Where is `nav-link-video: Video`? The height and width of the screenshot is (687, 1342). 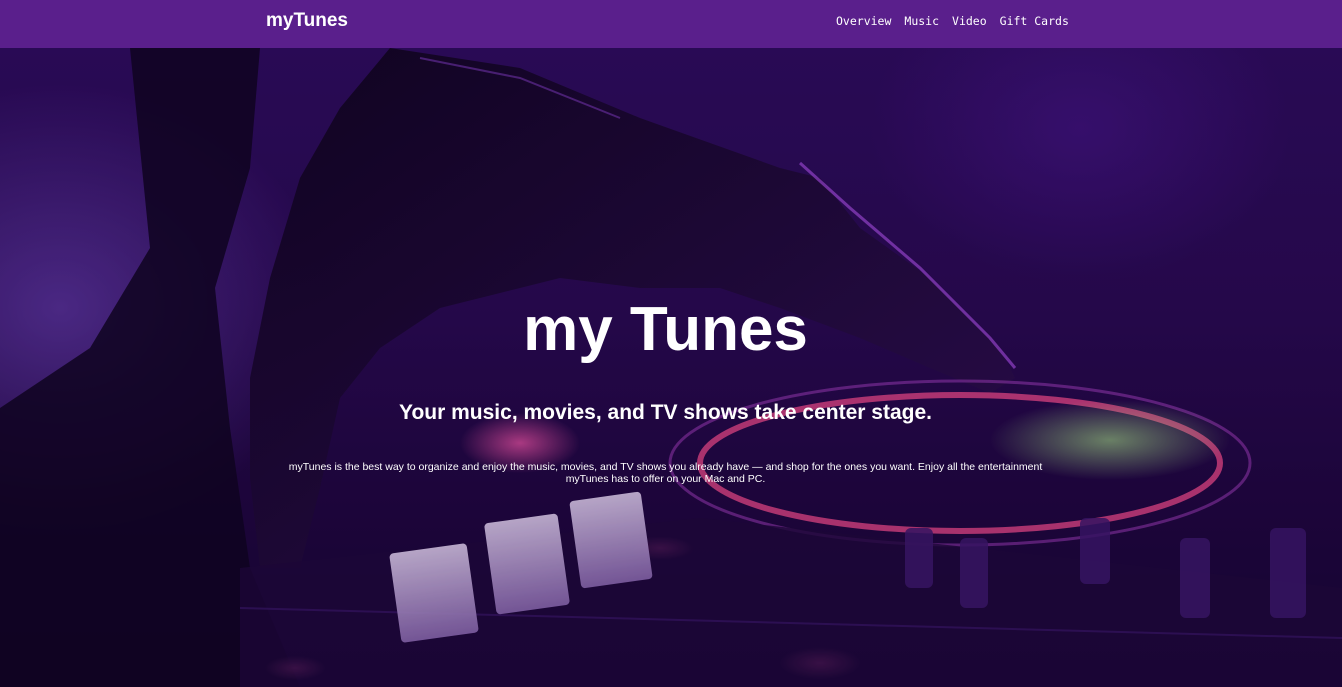
nav-link-video: Video is located at coordinates (969, 21).